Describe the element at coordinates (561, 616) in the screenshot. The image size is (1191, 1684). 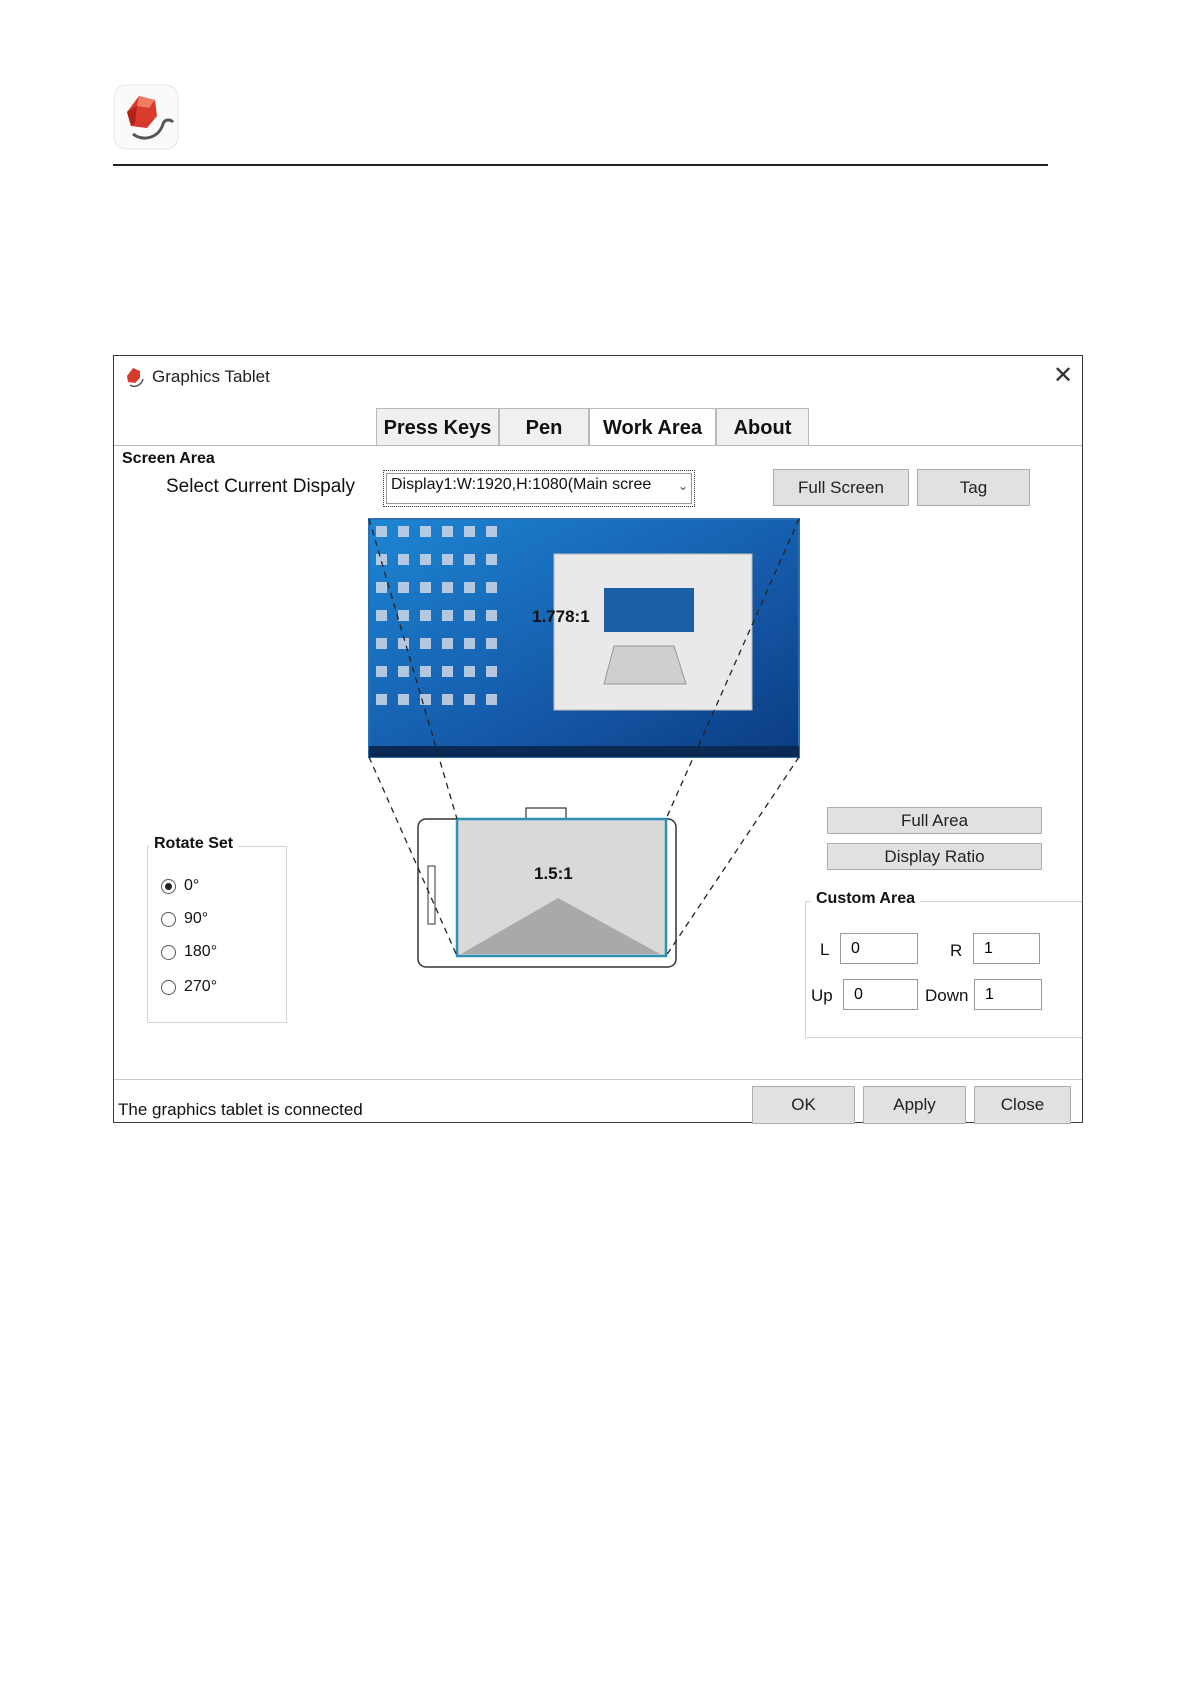
I see `screen-ratio-label: 1.778:1` at that location.